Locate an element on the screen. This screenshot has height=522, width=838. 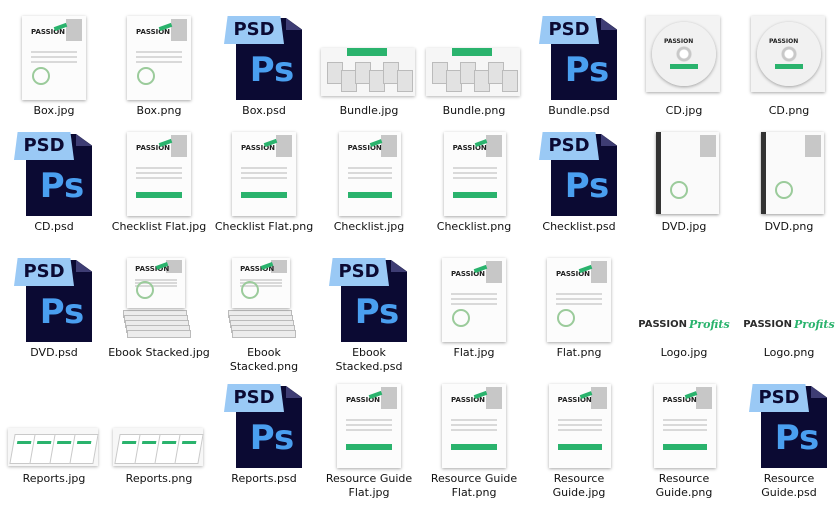
file-item: PASSION Flat.jpg is located at coordinates (474, 313).